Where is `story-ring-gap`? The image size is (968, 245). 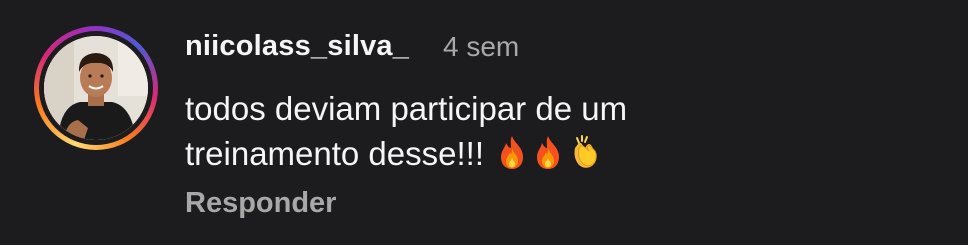 story-ring-gap is located at coordinates (96, 88).